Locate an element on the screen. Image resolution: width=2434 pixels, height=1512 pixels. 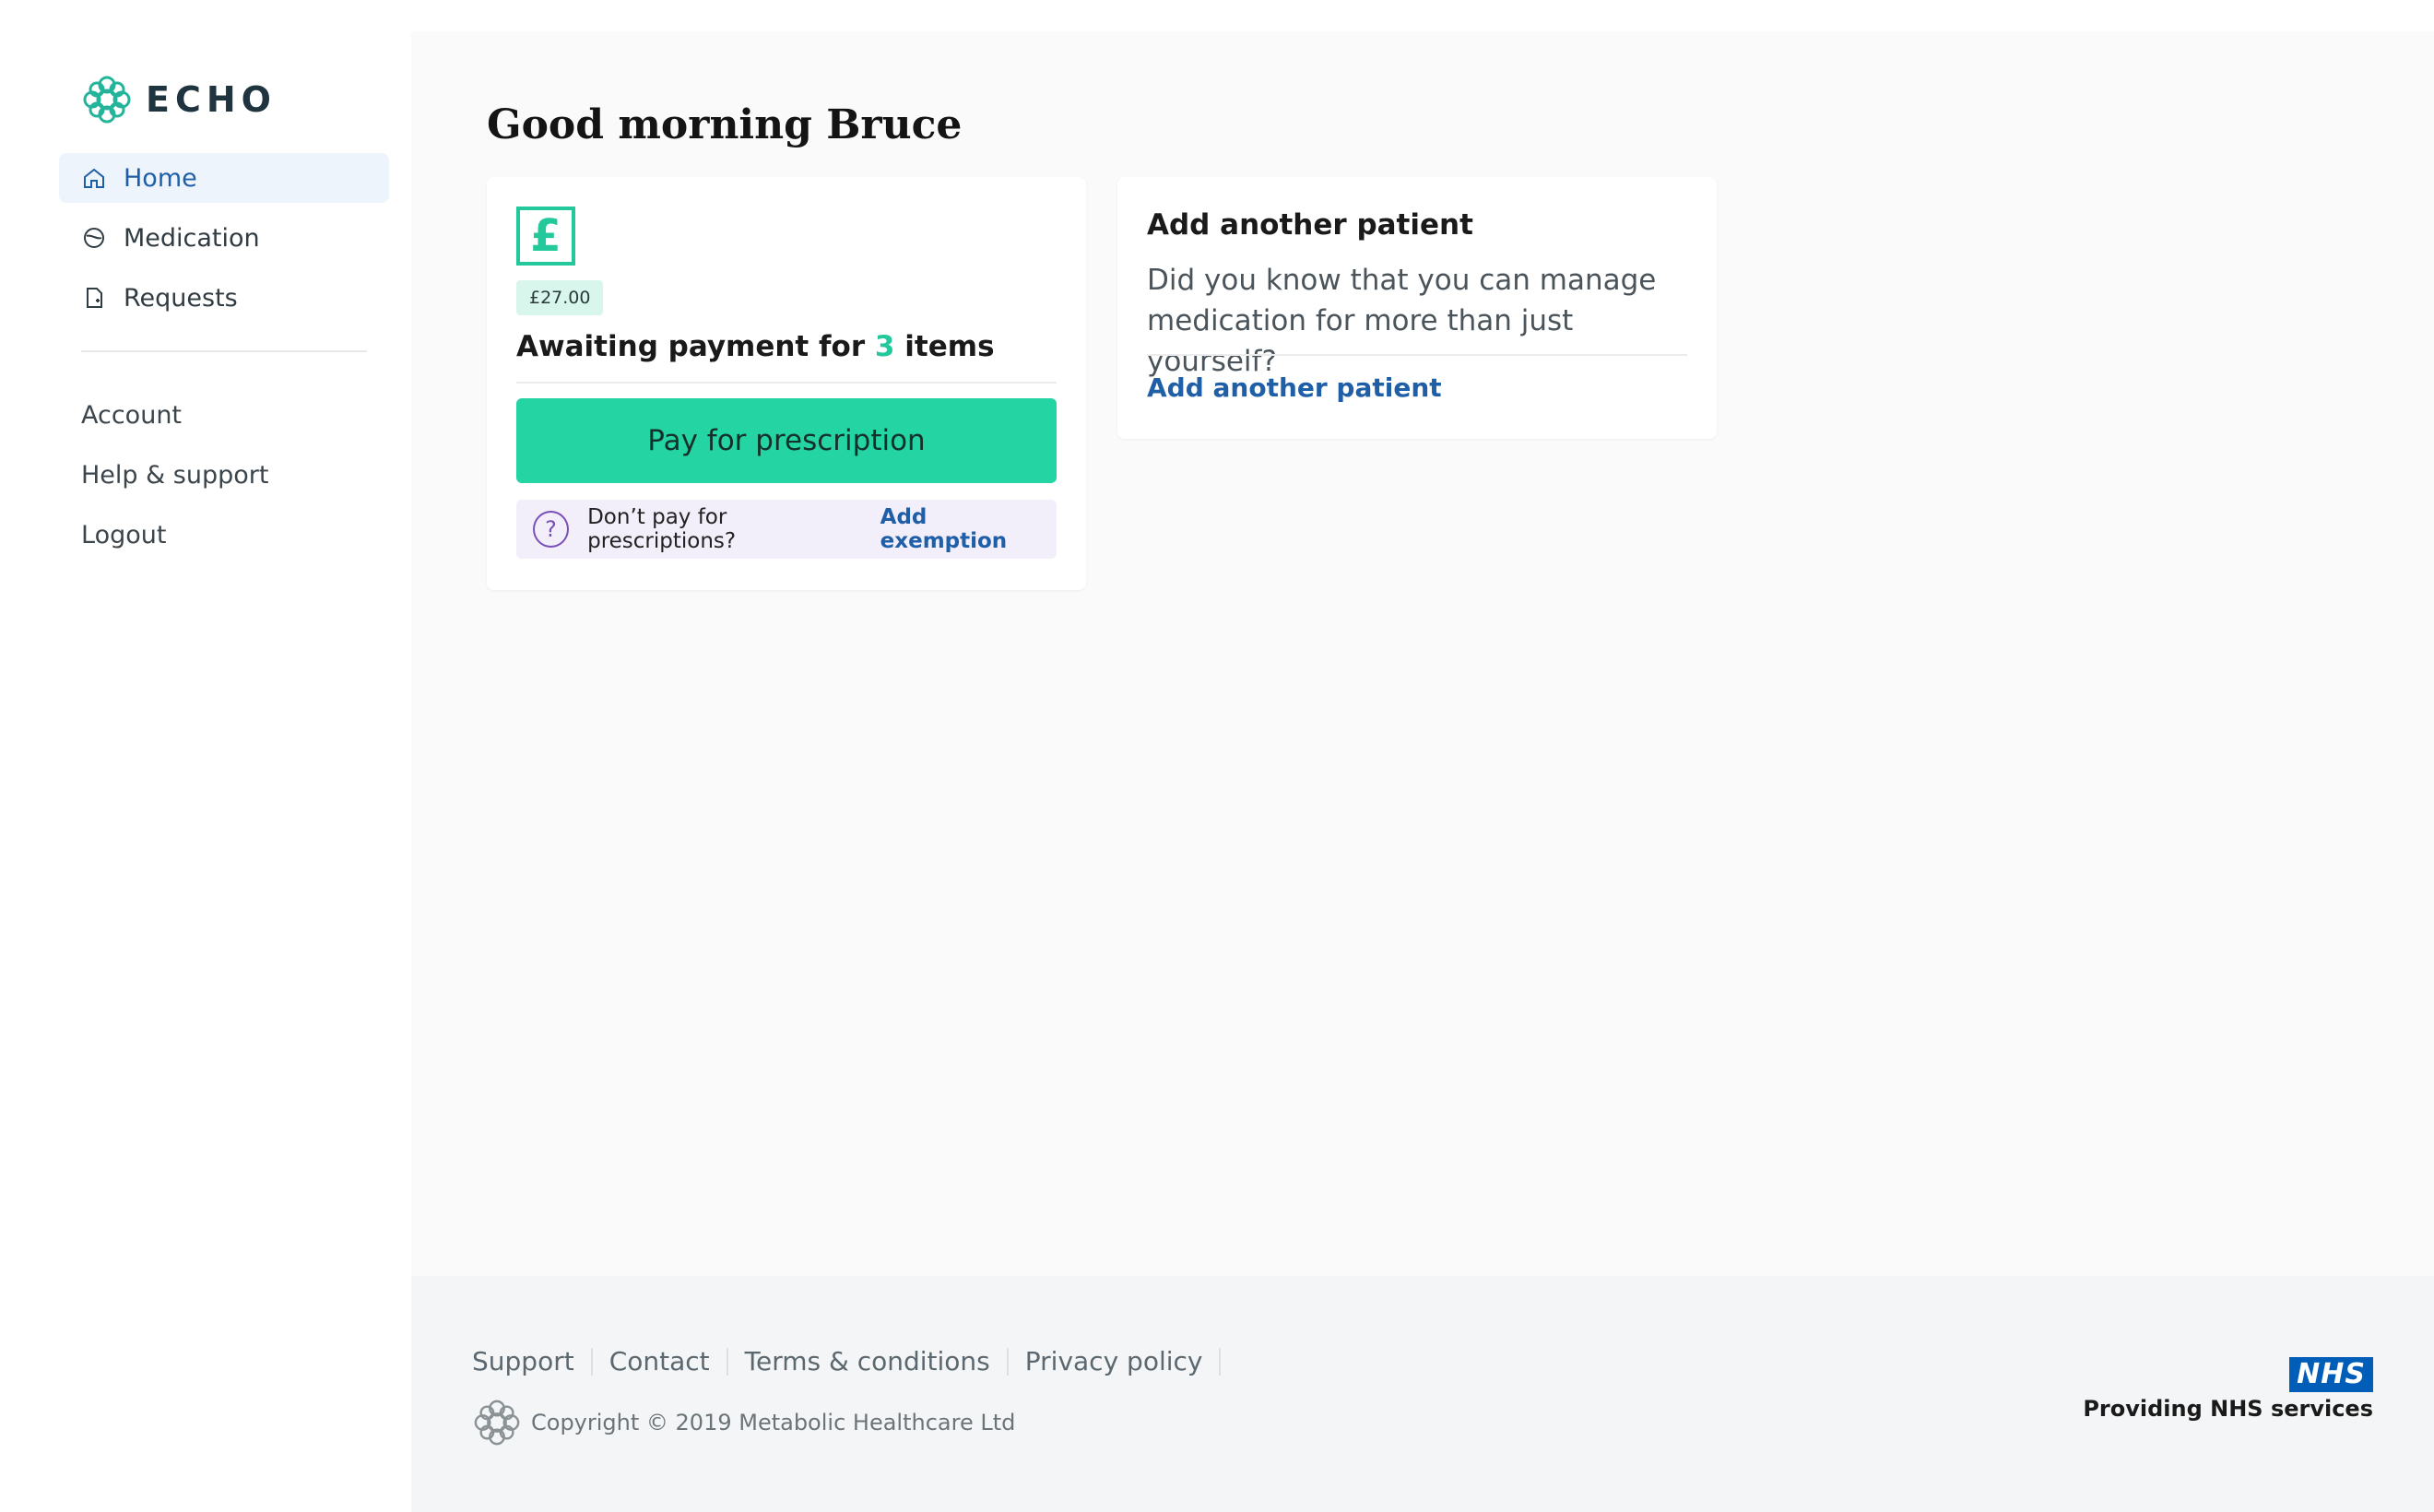
sidebar-item-medication: Medication is located at coordinates (224, 238).